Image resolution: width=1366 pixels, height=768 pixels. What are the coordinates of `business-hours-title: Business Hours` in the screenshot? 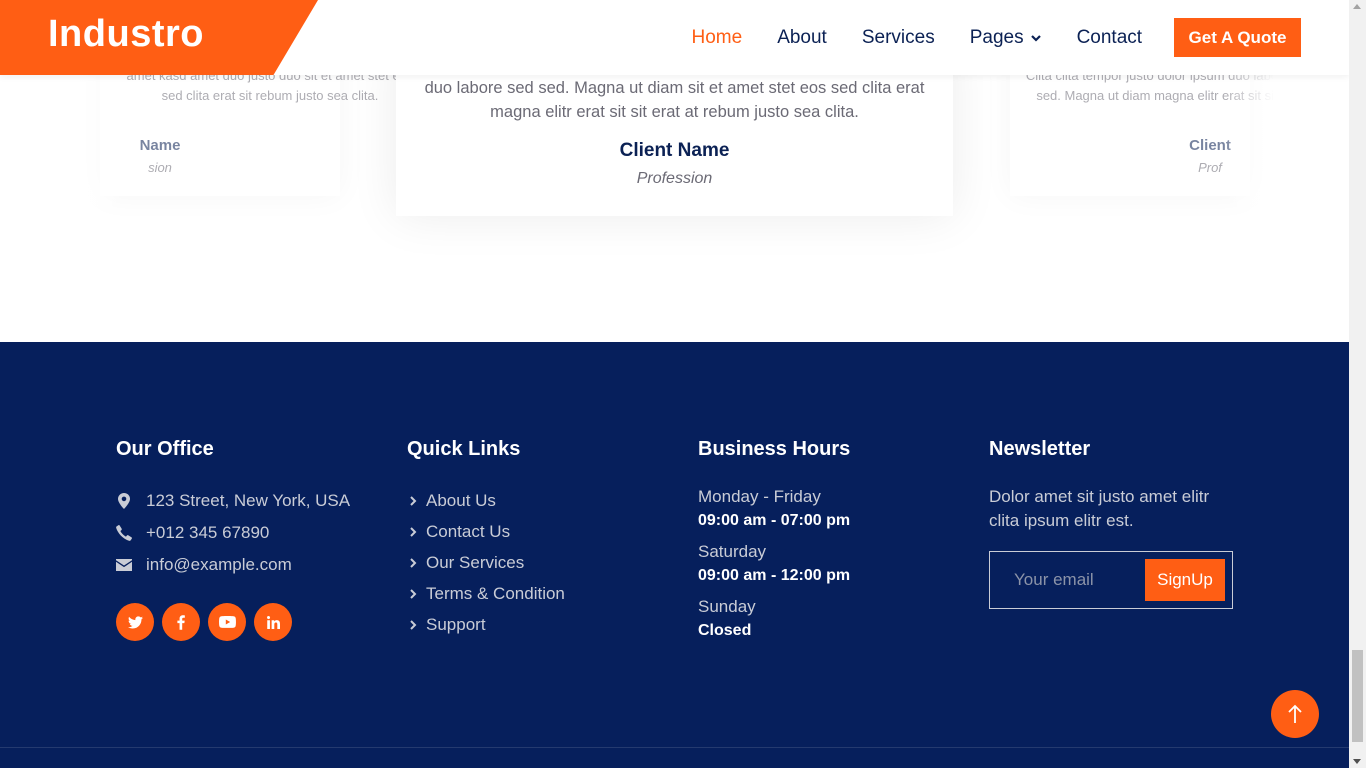 It's located at (774, 449).